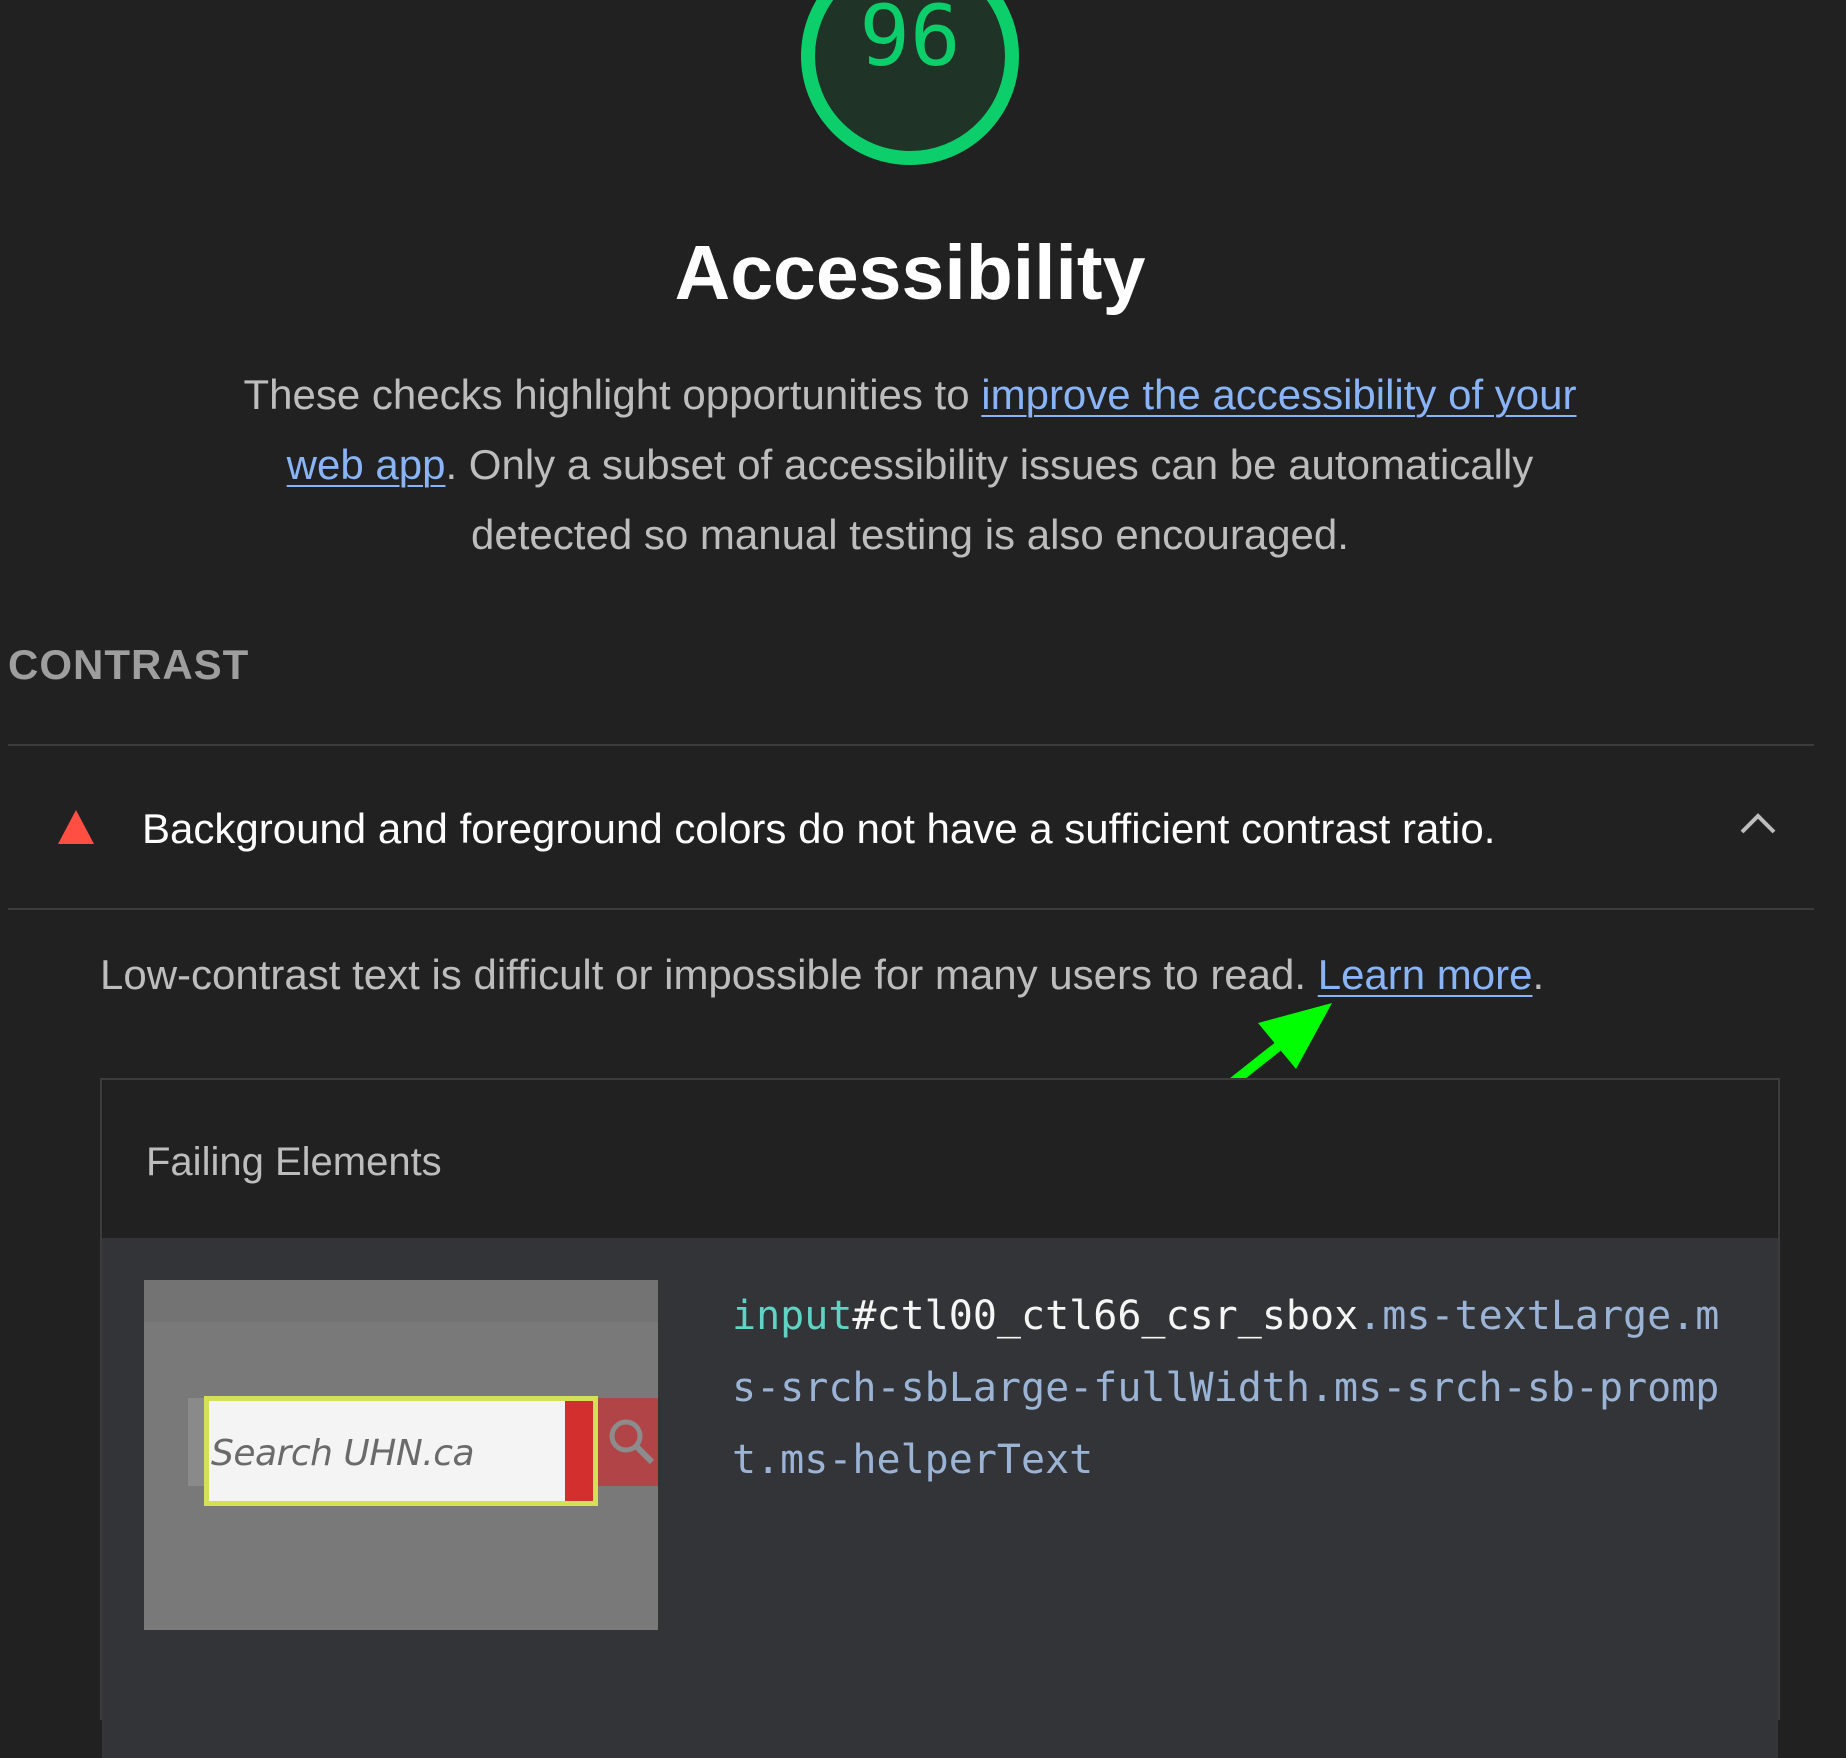  I want to click on fail-triangle-icon, so click(76, 827).